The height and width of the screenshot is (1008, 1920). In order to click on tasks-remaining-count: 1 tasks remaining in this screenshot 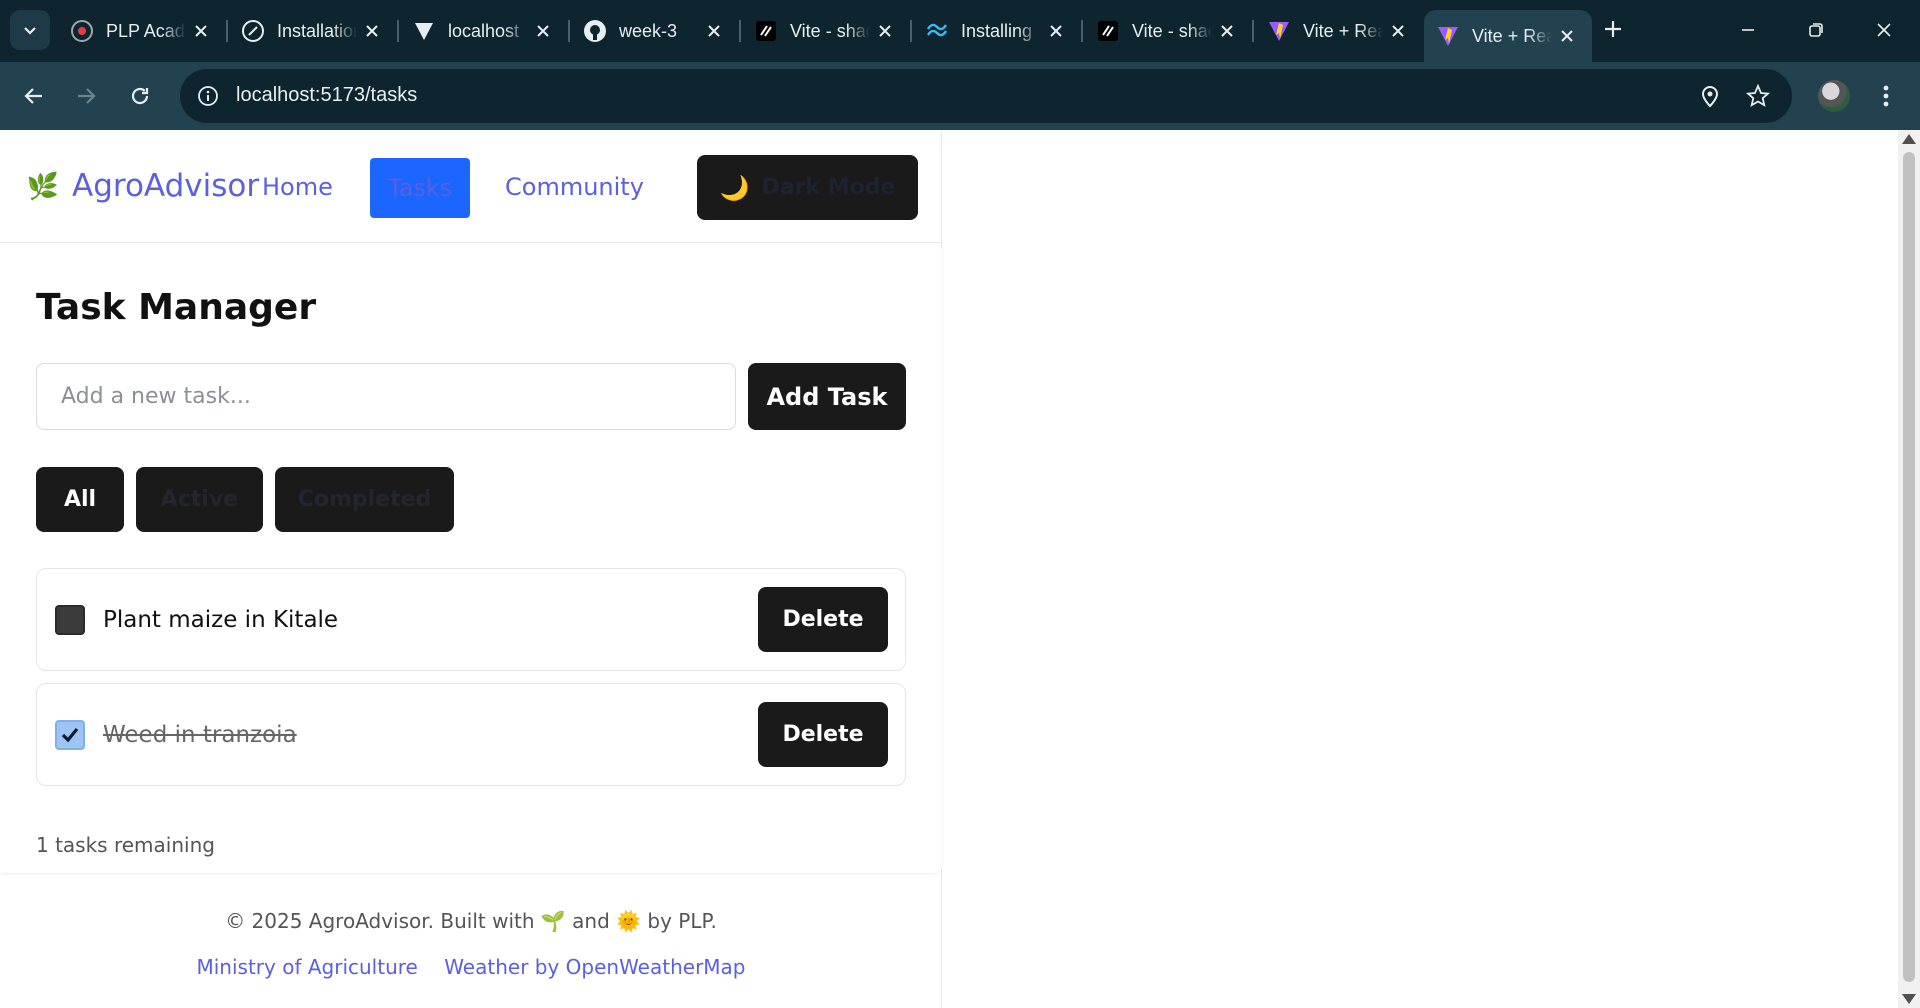, I will do `click(125, 845)`.